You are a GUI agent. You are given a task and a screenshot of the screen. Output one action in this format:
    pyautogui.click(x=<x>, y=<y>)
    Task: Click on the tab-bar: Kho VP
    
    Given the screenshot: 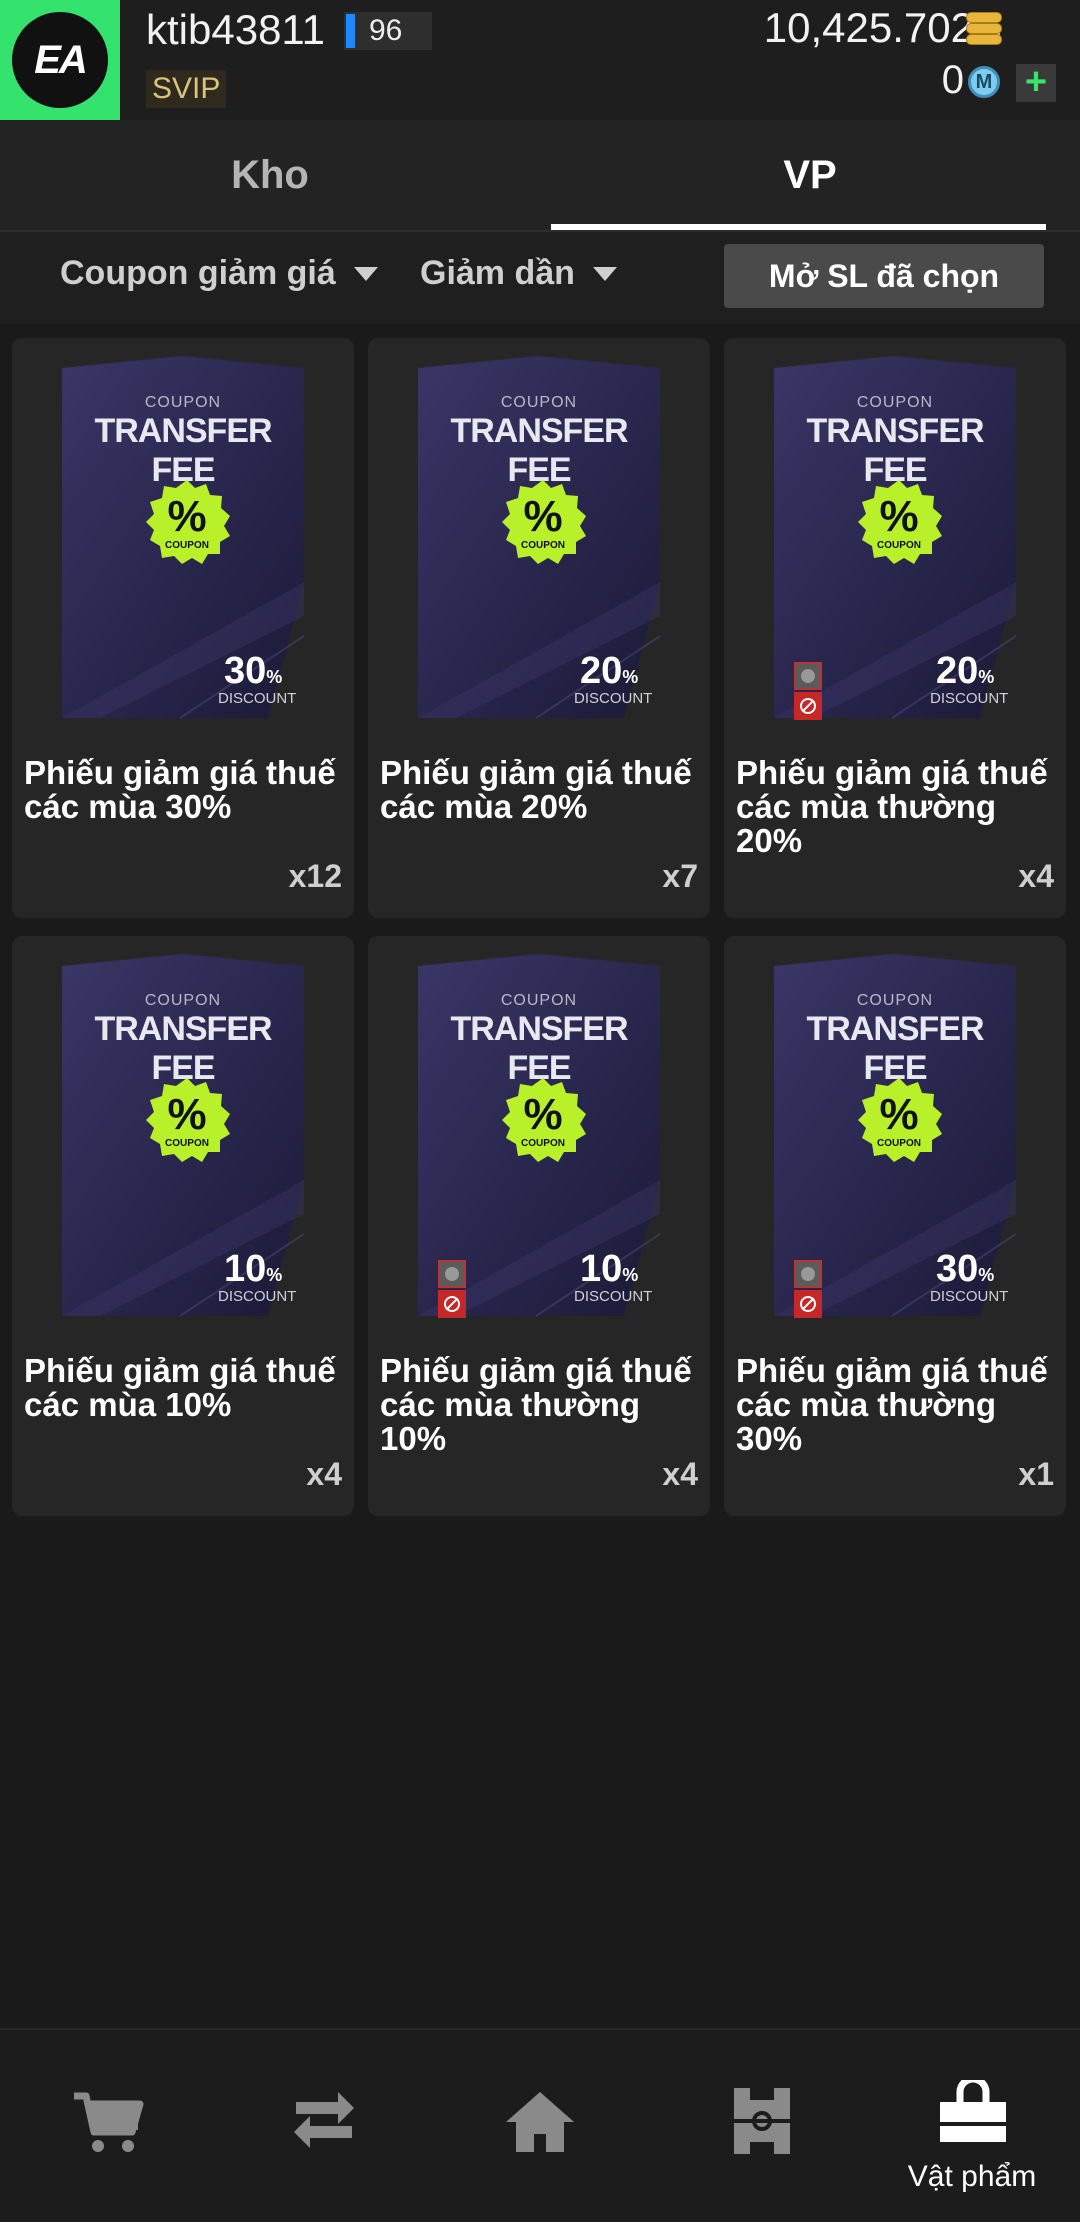 What is the action you would take?
    pyautogui.click(x=540, y=175)
    